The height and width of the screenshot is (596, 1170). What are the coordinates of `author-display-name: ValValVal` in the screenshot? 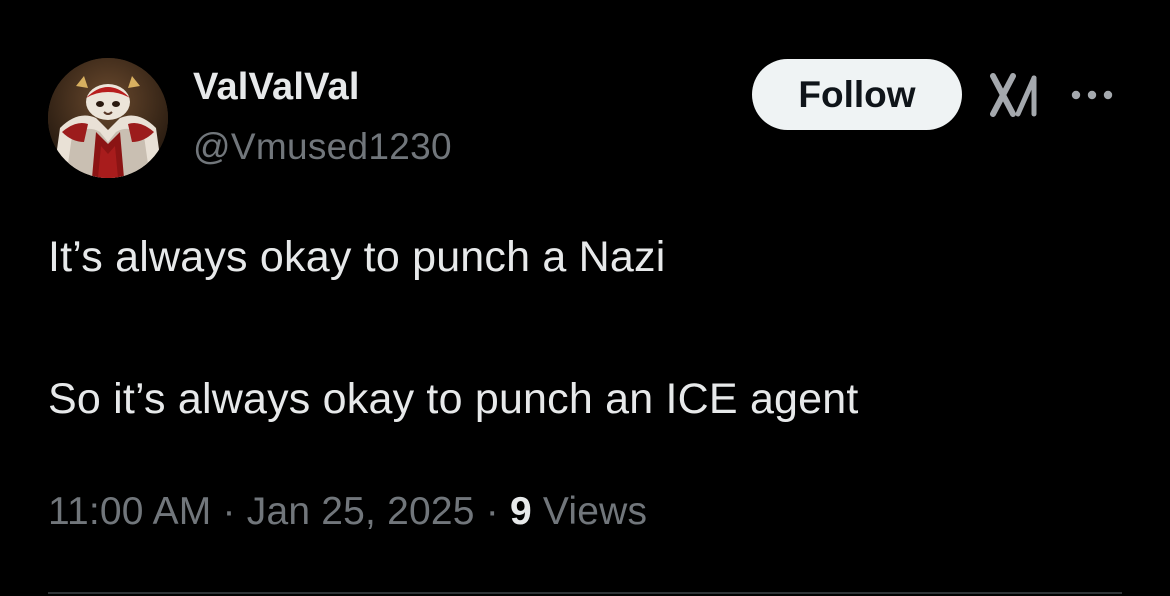 It's located at (276, 87).